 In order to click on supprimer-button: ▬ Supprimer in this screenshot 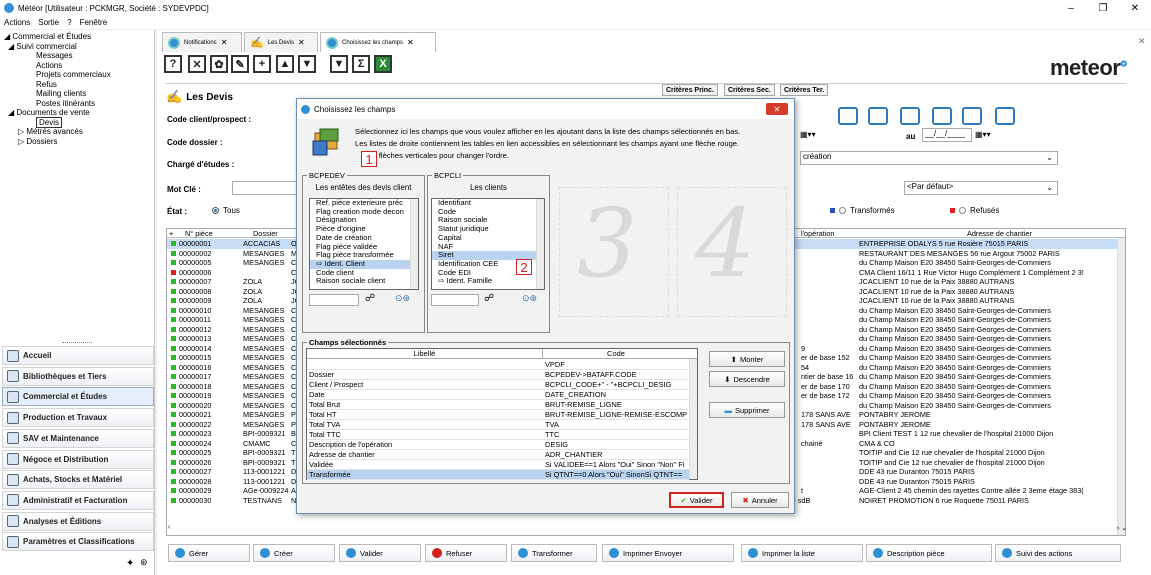, I will do `click(747, 410)`.